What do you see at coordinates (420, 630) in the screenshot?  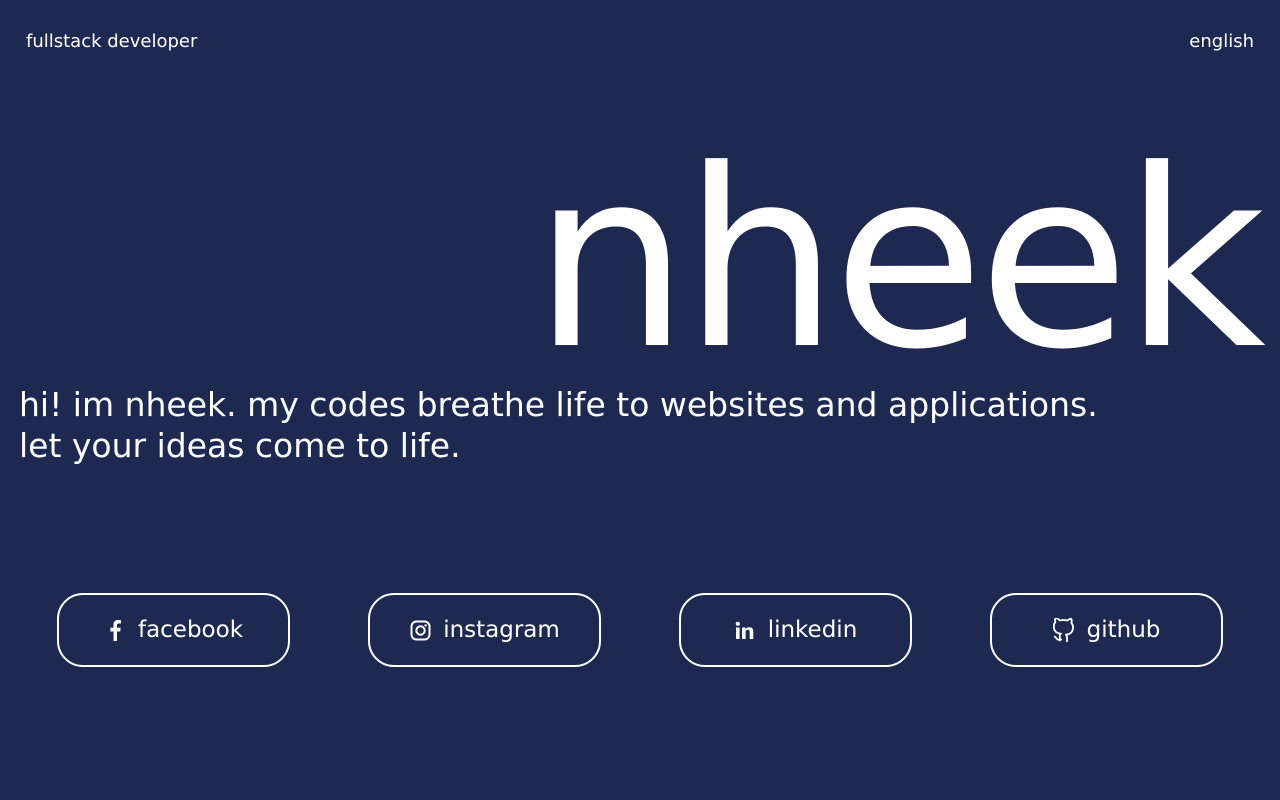 I see `instagram-icon` at bounding box center [420, 630].